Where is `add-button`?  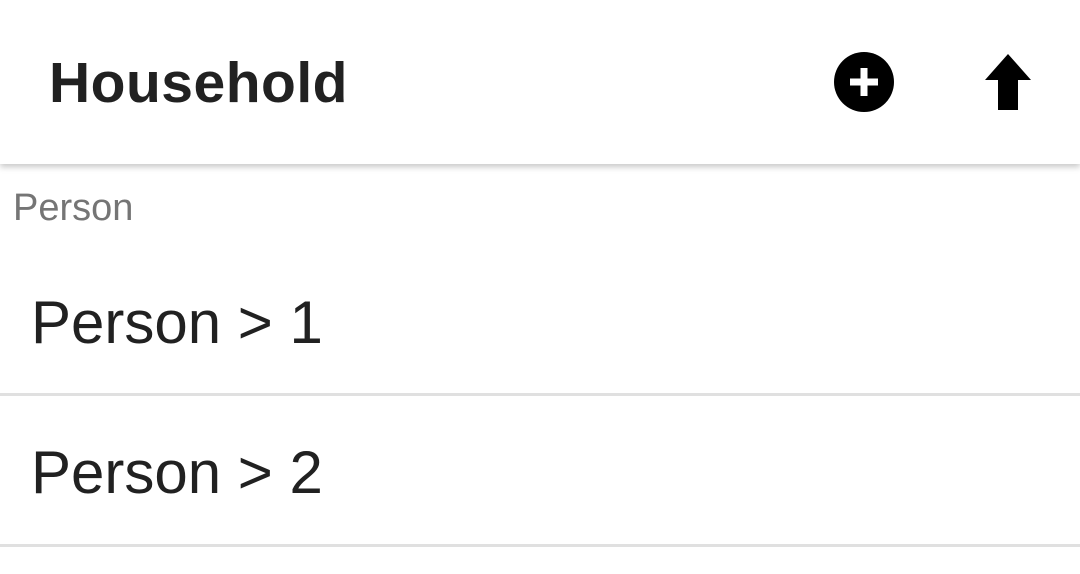 add-button is located at coordinates (864, 82).